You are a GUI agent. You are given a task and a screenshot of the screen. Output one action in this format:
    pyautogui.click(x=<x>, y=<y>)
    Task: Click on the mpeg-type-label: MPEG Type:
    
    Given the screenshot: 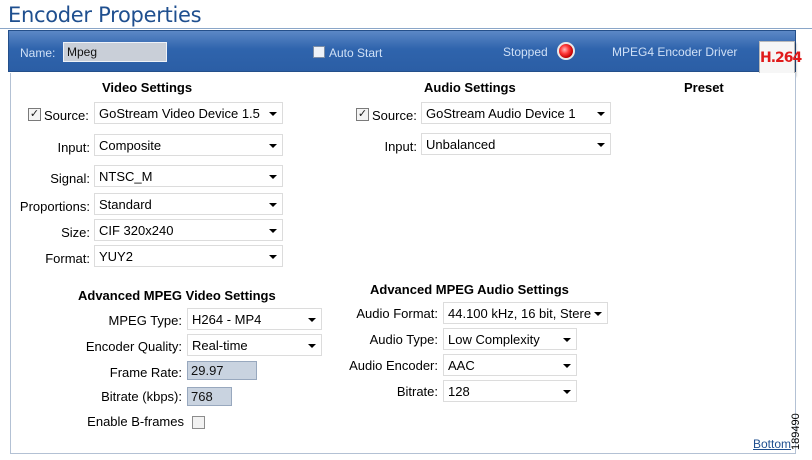 What is the action you would take?
    pyautogui.click(x=145, y=320)
    